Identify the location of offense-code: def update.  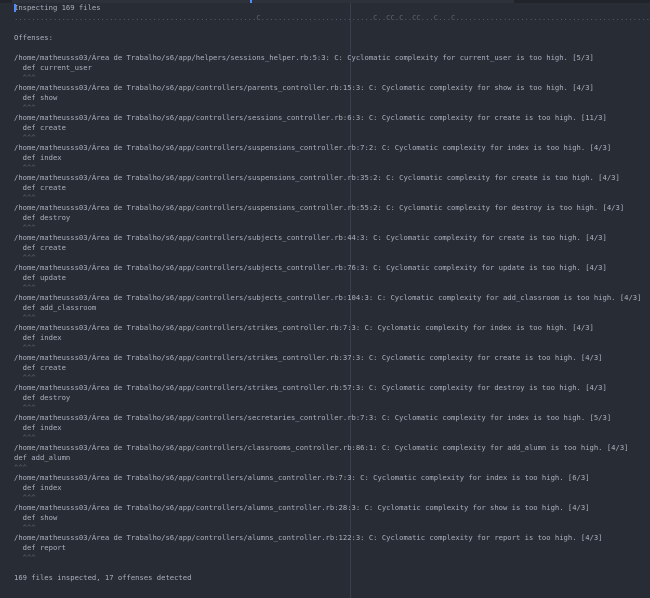
(40, 277).